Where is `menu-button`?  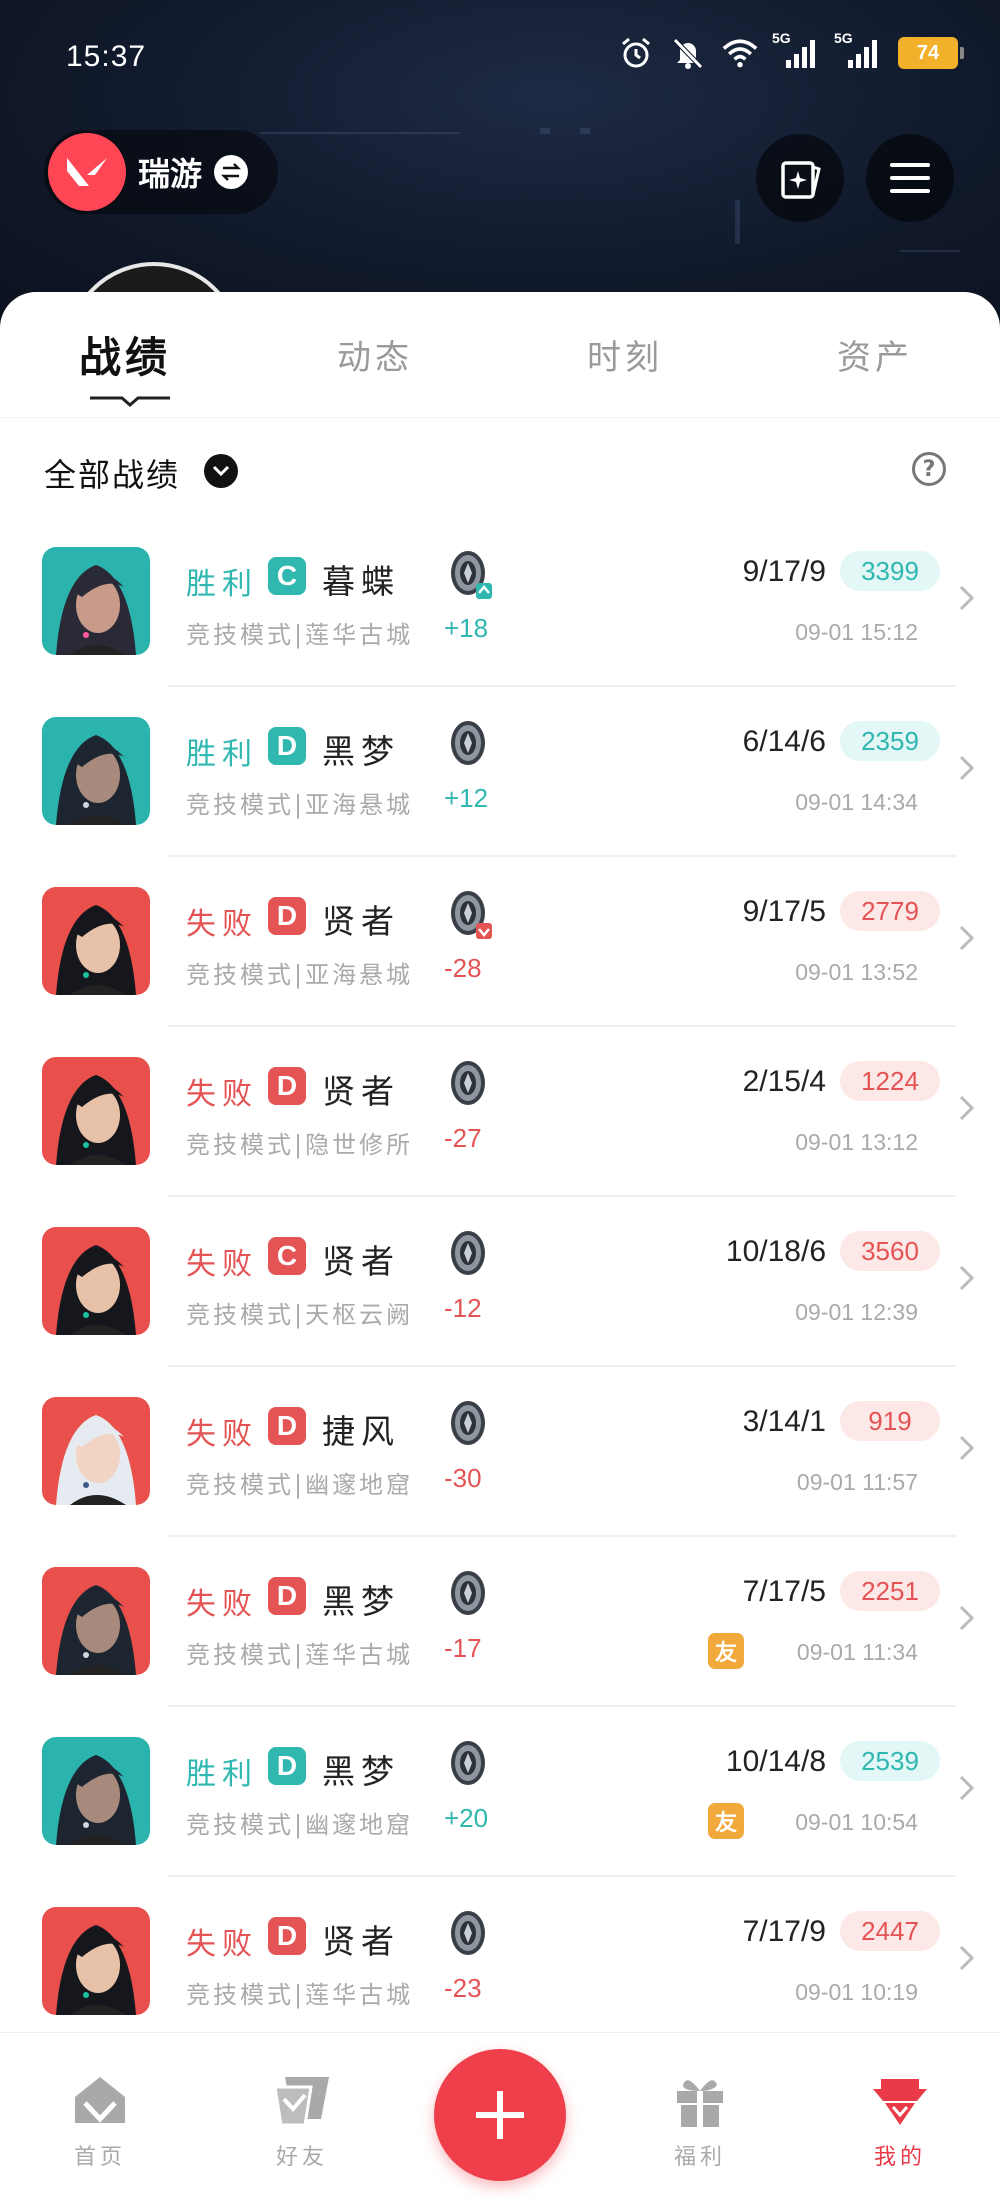 menu-button is located at coordinates (910, 178).